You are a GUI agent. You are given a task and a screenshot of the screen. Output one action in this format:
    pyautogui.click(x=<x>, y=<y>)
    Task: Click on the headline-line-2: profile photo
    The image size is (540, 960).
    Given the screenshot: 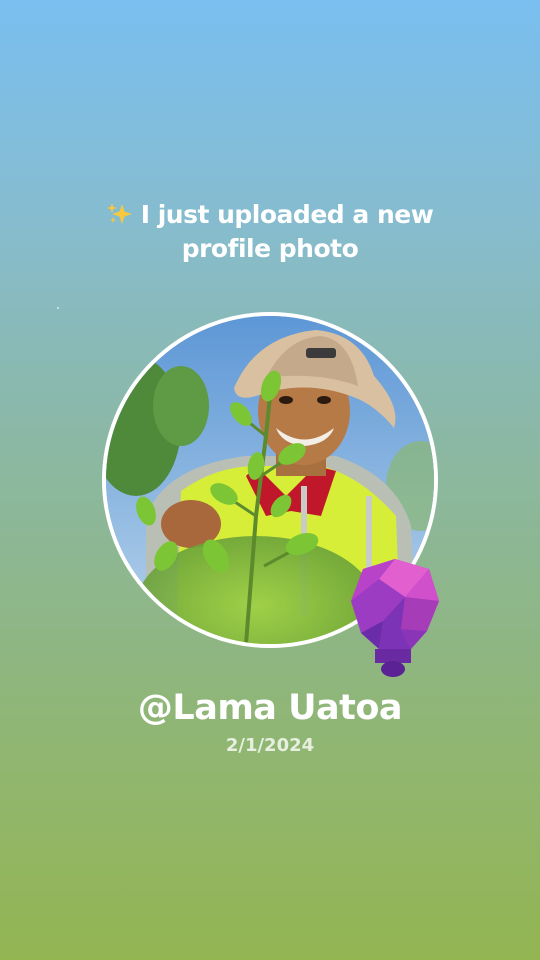 What is the action you would take?
    pyautogui.click(x=270, y=248)
    